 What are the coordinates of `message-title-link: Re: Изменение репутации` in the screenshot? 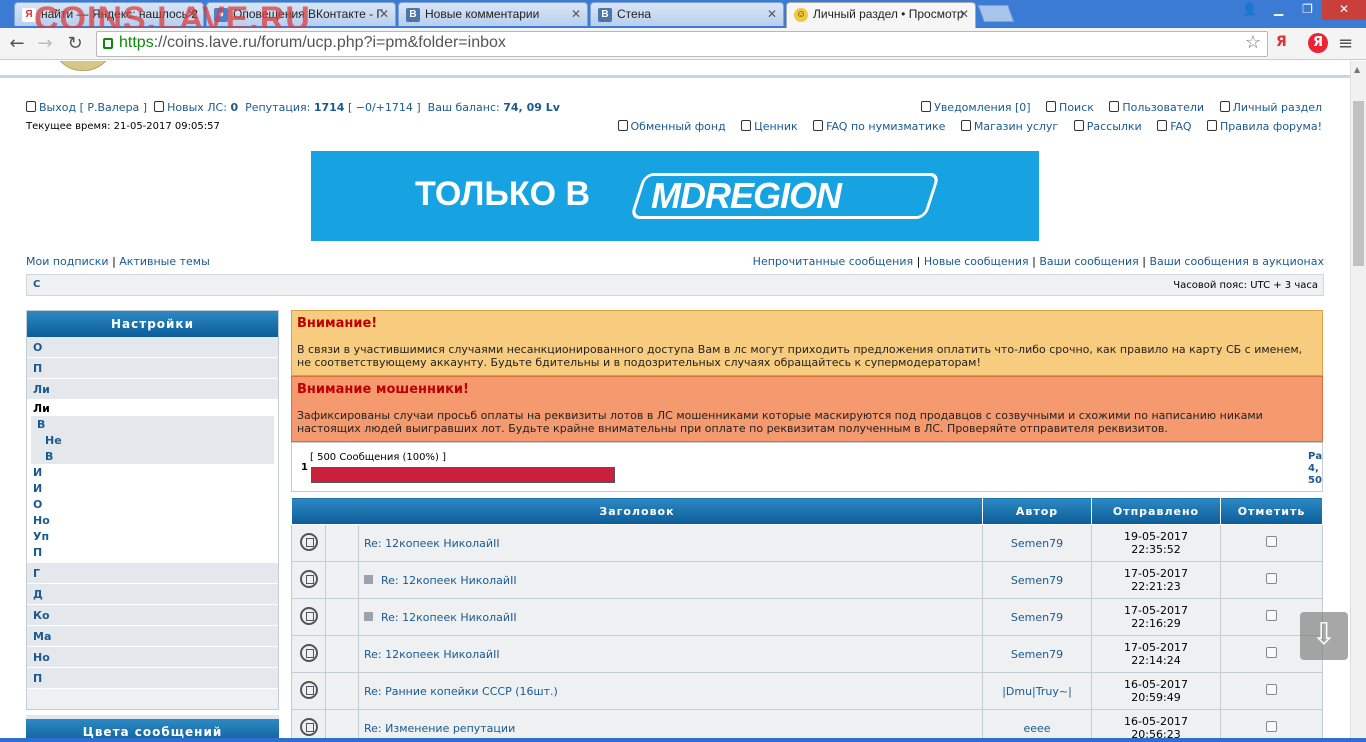 It's located at (439, 728).